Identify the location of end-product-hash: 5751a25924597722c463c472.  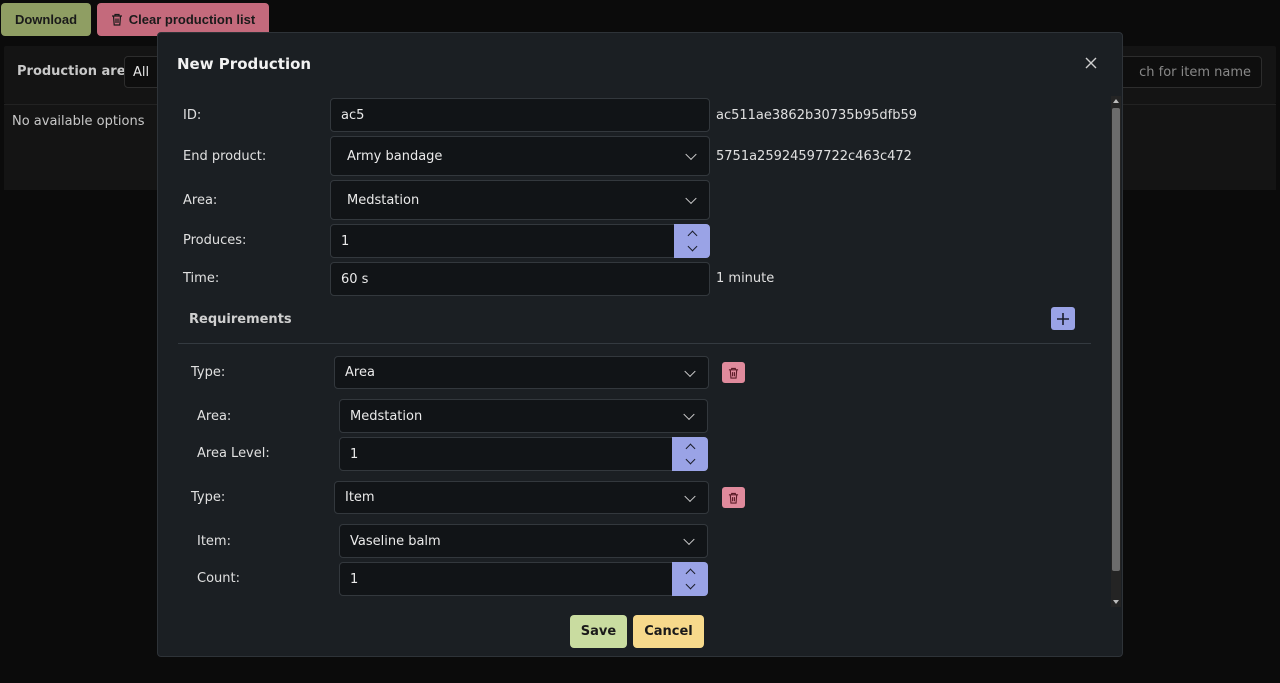
(814, 156).